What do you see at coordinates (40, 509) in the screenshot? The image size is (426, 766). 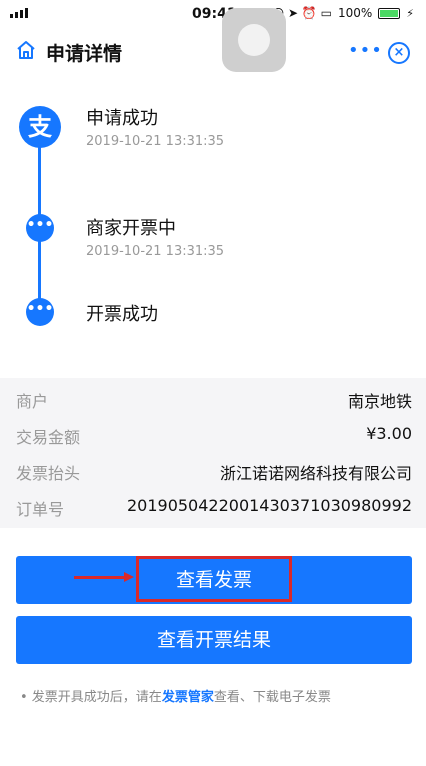 I see `detail-label: 订单号` at bounding box center [40, 509].